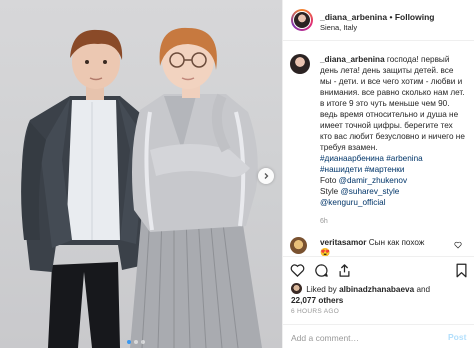 Image resolution: width=474 pixels, height=348 pixels. What do you see at coordinates (353, 17) in the screenshot?
I see `author-username: _diana_arbenina` at bounding box center [353, 17].